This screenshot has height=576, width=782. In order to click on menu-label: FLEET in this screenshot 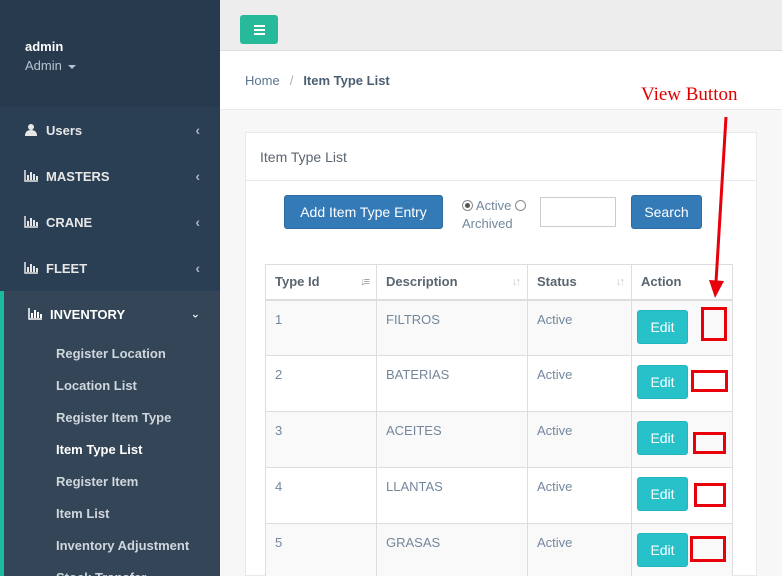, I will do `click(67, 268)`.